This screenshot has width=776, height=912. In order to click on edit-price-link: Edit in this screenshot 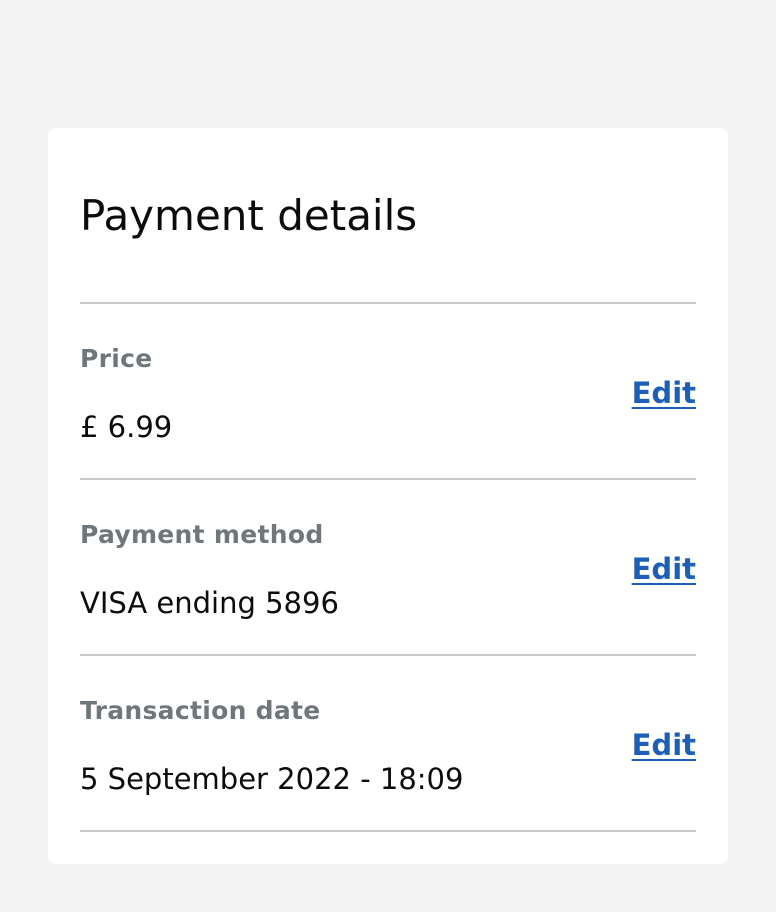, I will do `click(664, 393)`.